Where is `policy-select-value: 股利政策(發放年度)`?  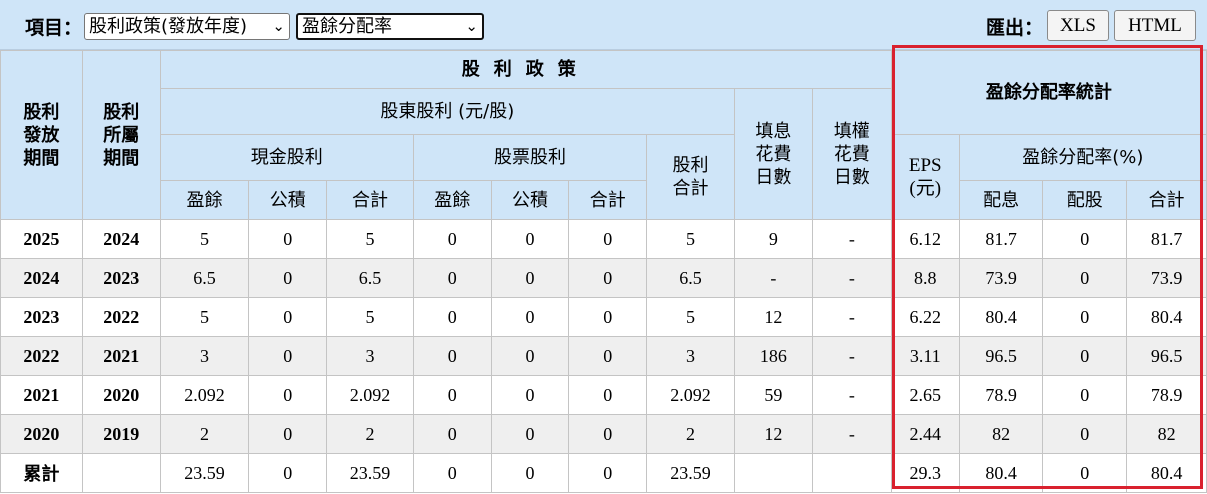
policy-select-value: 股利政策(發放年度) is located at coordinates (168, 26).